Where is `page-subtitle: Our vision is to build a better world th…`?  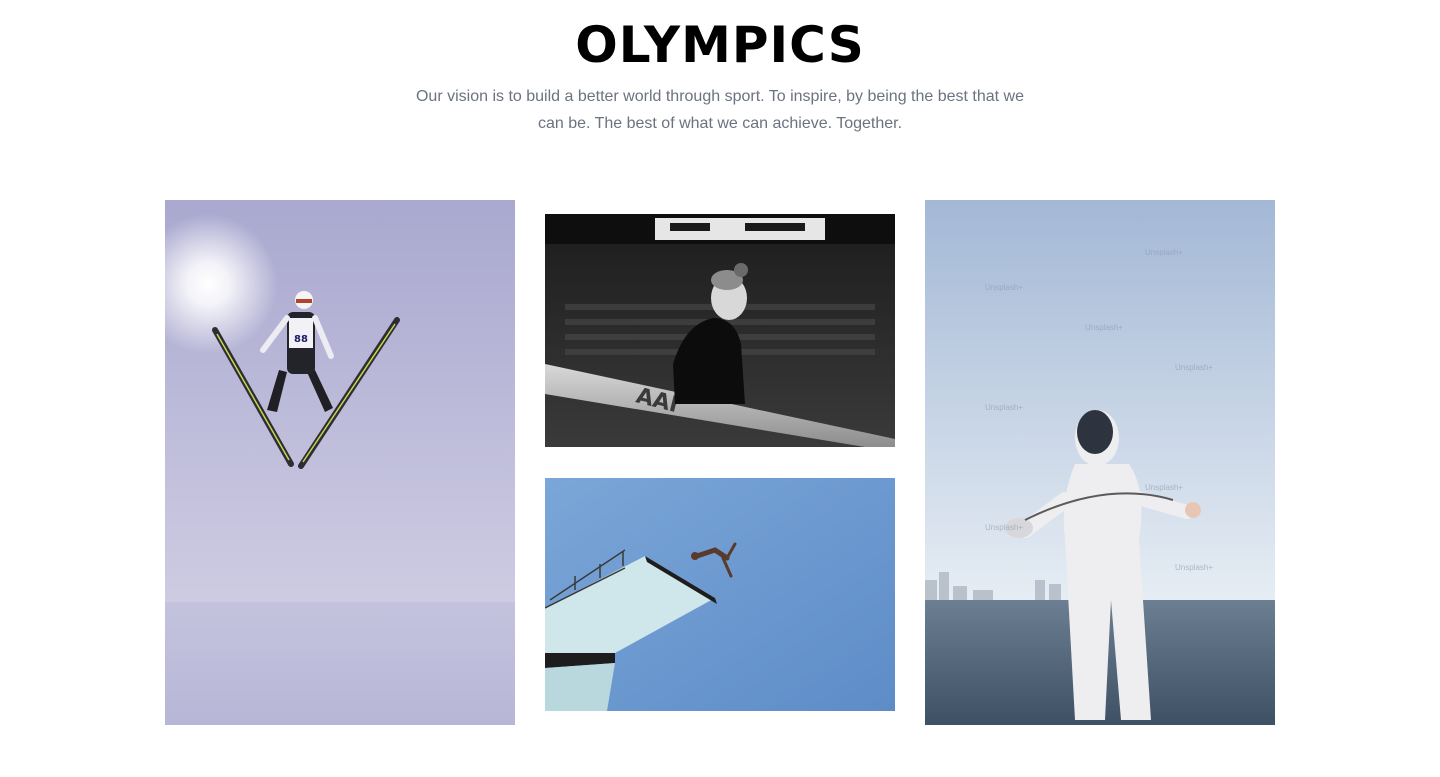 page-subtitle: Our vision is to build a better world th… is located at coordinates (720, 110).